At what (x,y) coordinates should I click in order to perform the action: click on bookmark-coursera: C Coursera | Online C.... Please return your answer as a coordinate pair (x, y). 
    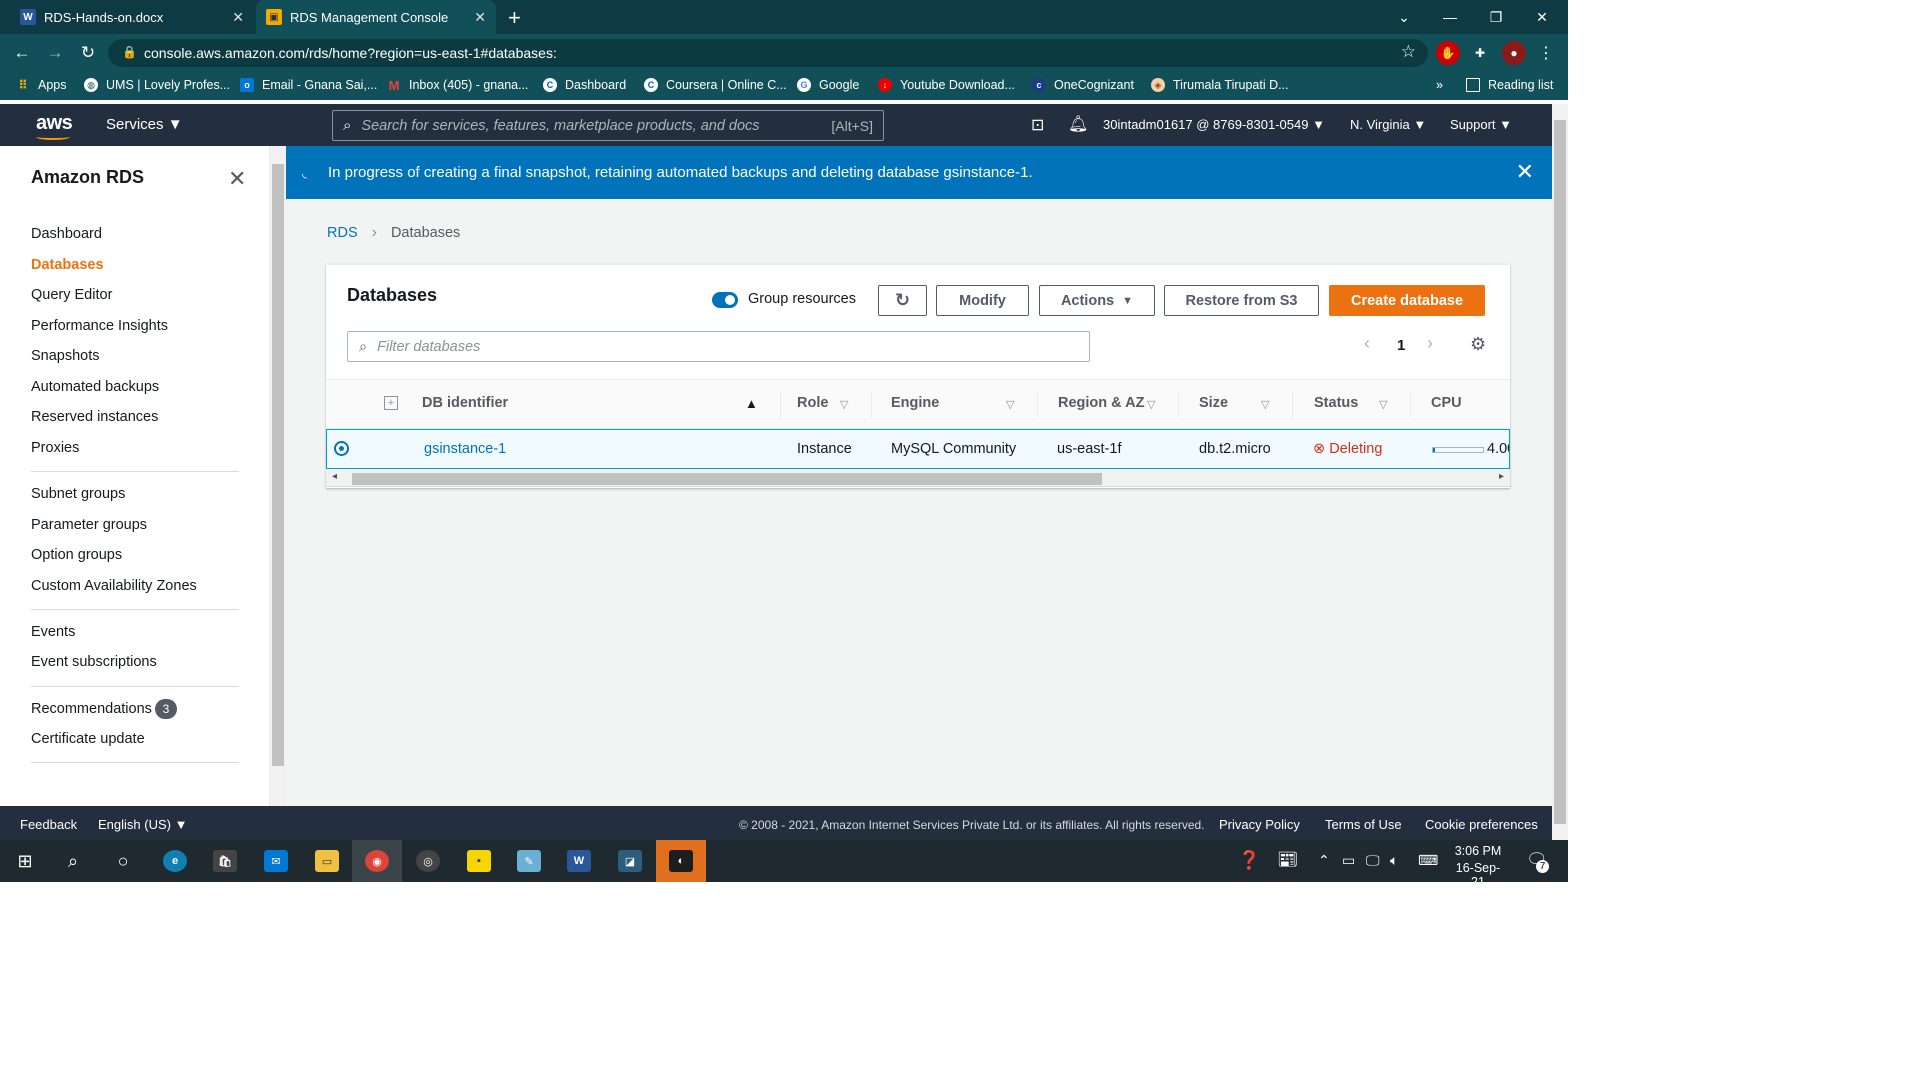
    Looking at the image, I should click on (715, 85).